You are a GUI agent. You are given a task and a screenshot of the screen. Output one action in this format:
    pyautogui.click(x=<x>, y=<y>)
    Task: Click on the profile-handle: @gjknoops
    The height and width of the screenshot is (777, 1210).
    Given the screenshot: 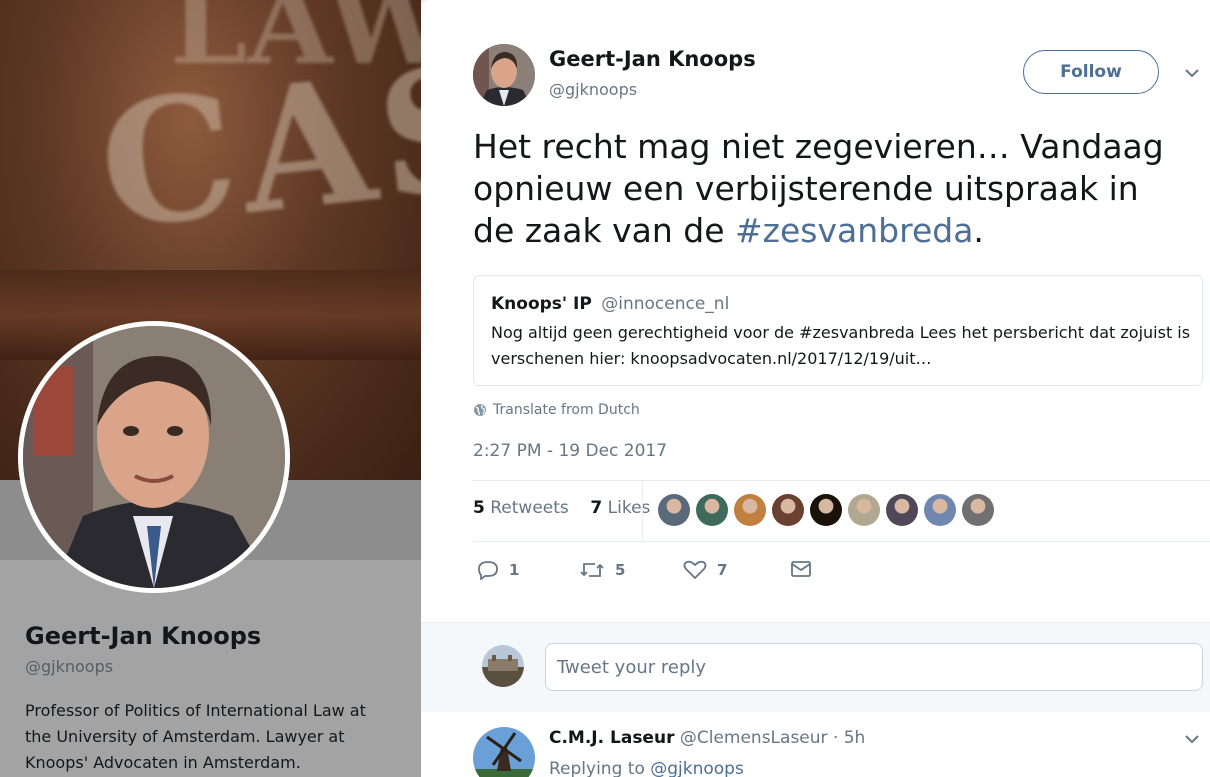 What is the action you would take?
    pyautogui.click(x=69, y=666)
    